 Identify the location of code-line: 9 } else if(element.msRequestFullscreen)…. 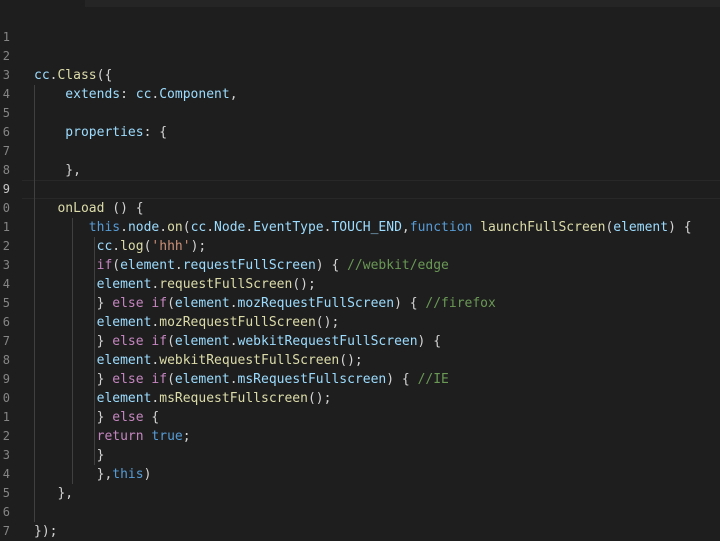
(361, 379).